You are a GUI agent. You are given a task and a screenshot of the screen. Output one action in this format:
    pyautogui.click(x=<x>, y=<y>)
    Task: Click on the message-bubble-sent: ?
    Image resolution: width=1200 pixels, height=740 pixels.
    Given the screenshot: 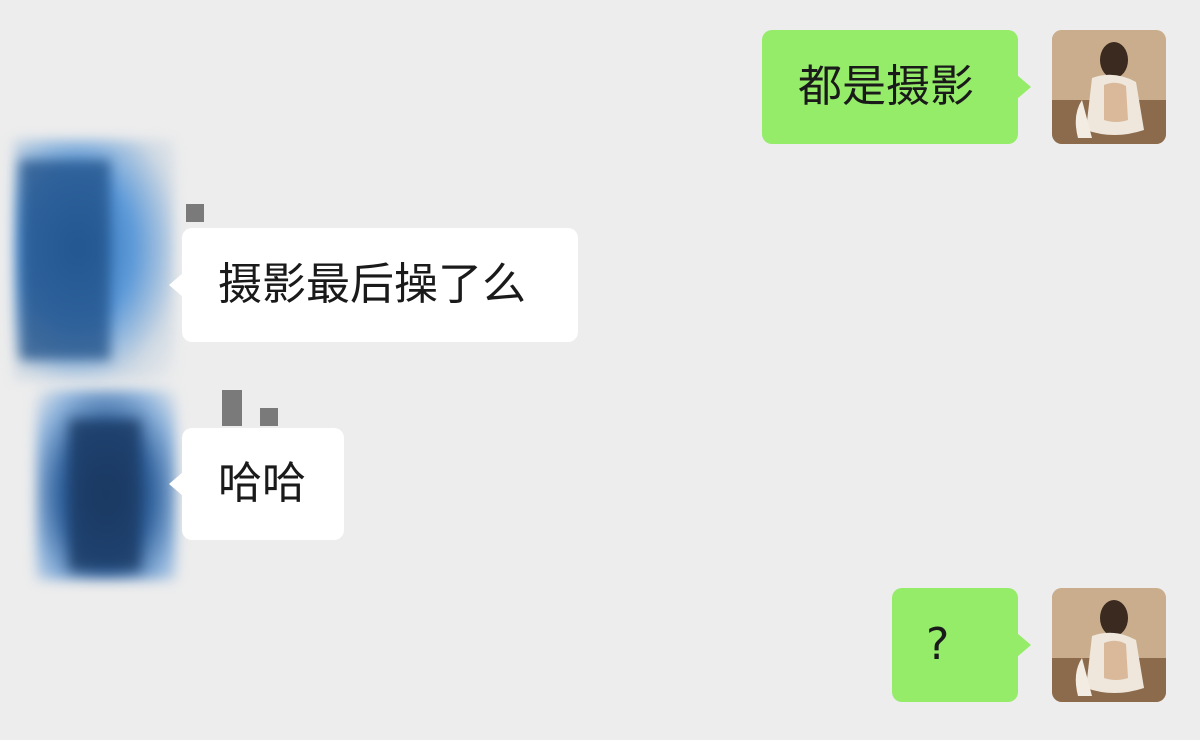 What is the action you would take?
    pyautogui.click(x=955, y=645)
    